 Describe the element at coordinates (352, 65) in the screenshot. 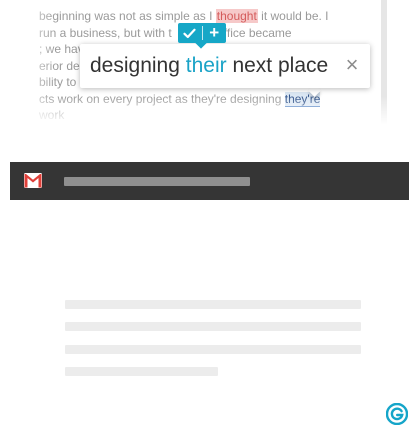

I see `close-icon: ×` at that location.